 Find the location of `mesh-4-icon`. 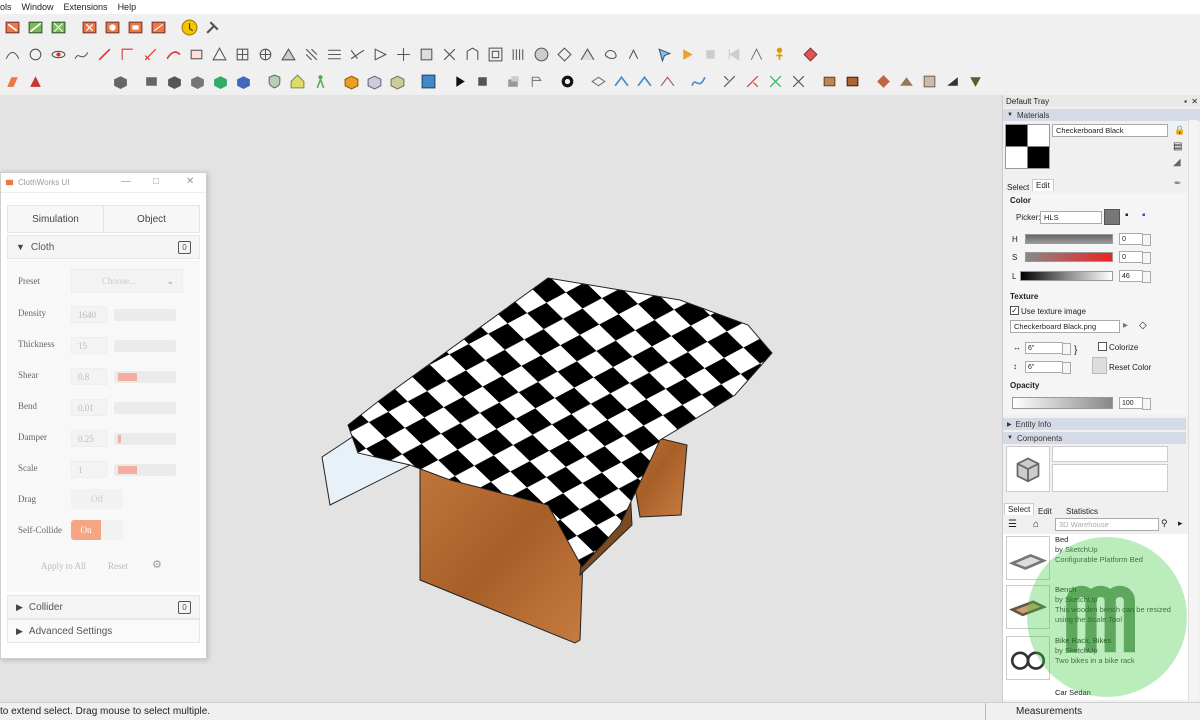

mesh-4-icon is located at coordinates (311, 55).